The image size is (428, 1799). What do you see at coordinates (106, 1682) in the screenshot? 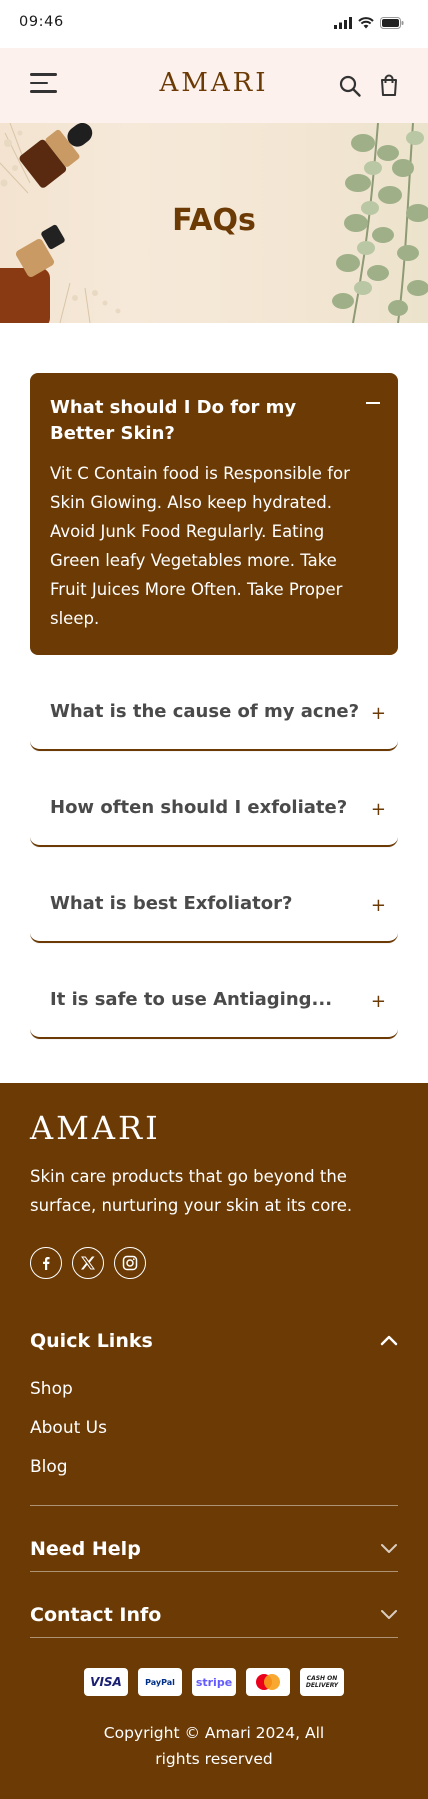
I see `visa-icon: VISA` at bounding box center [106, 1682].